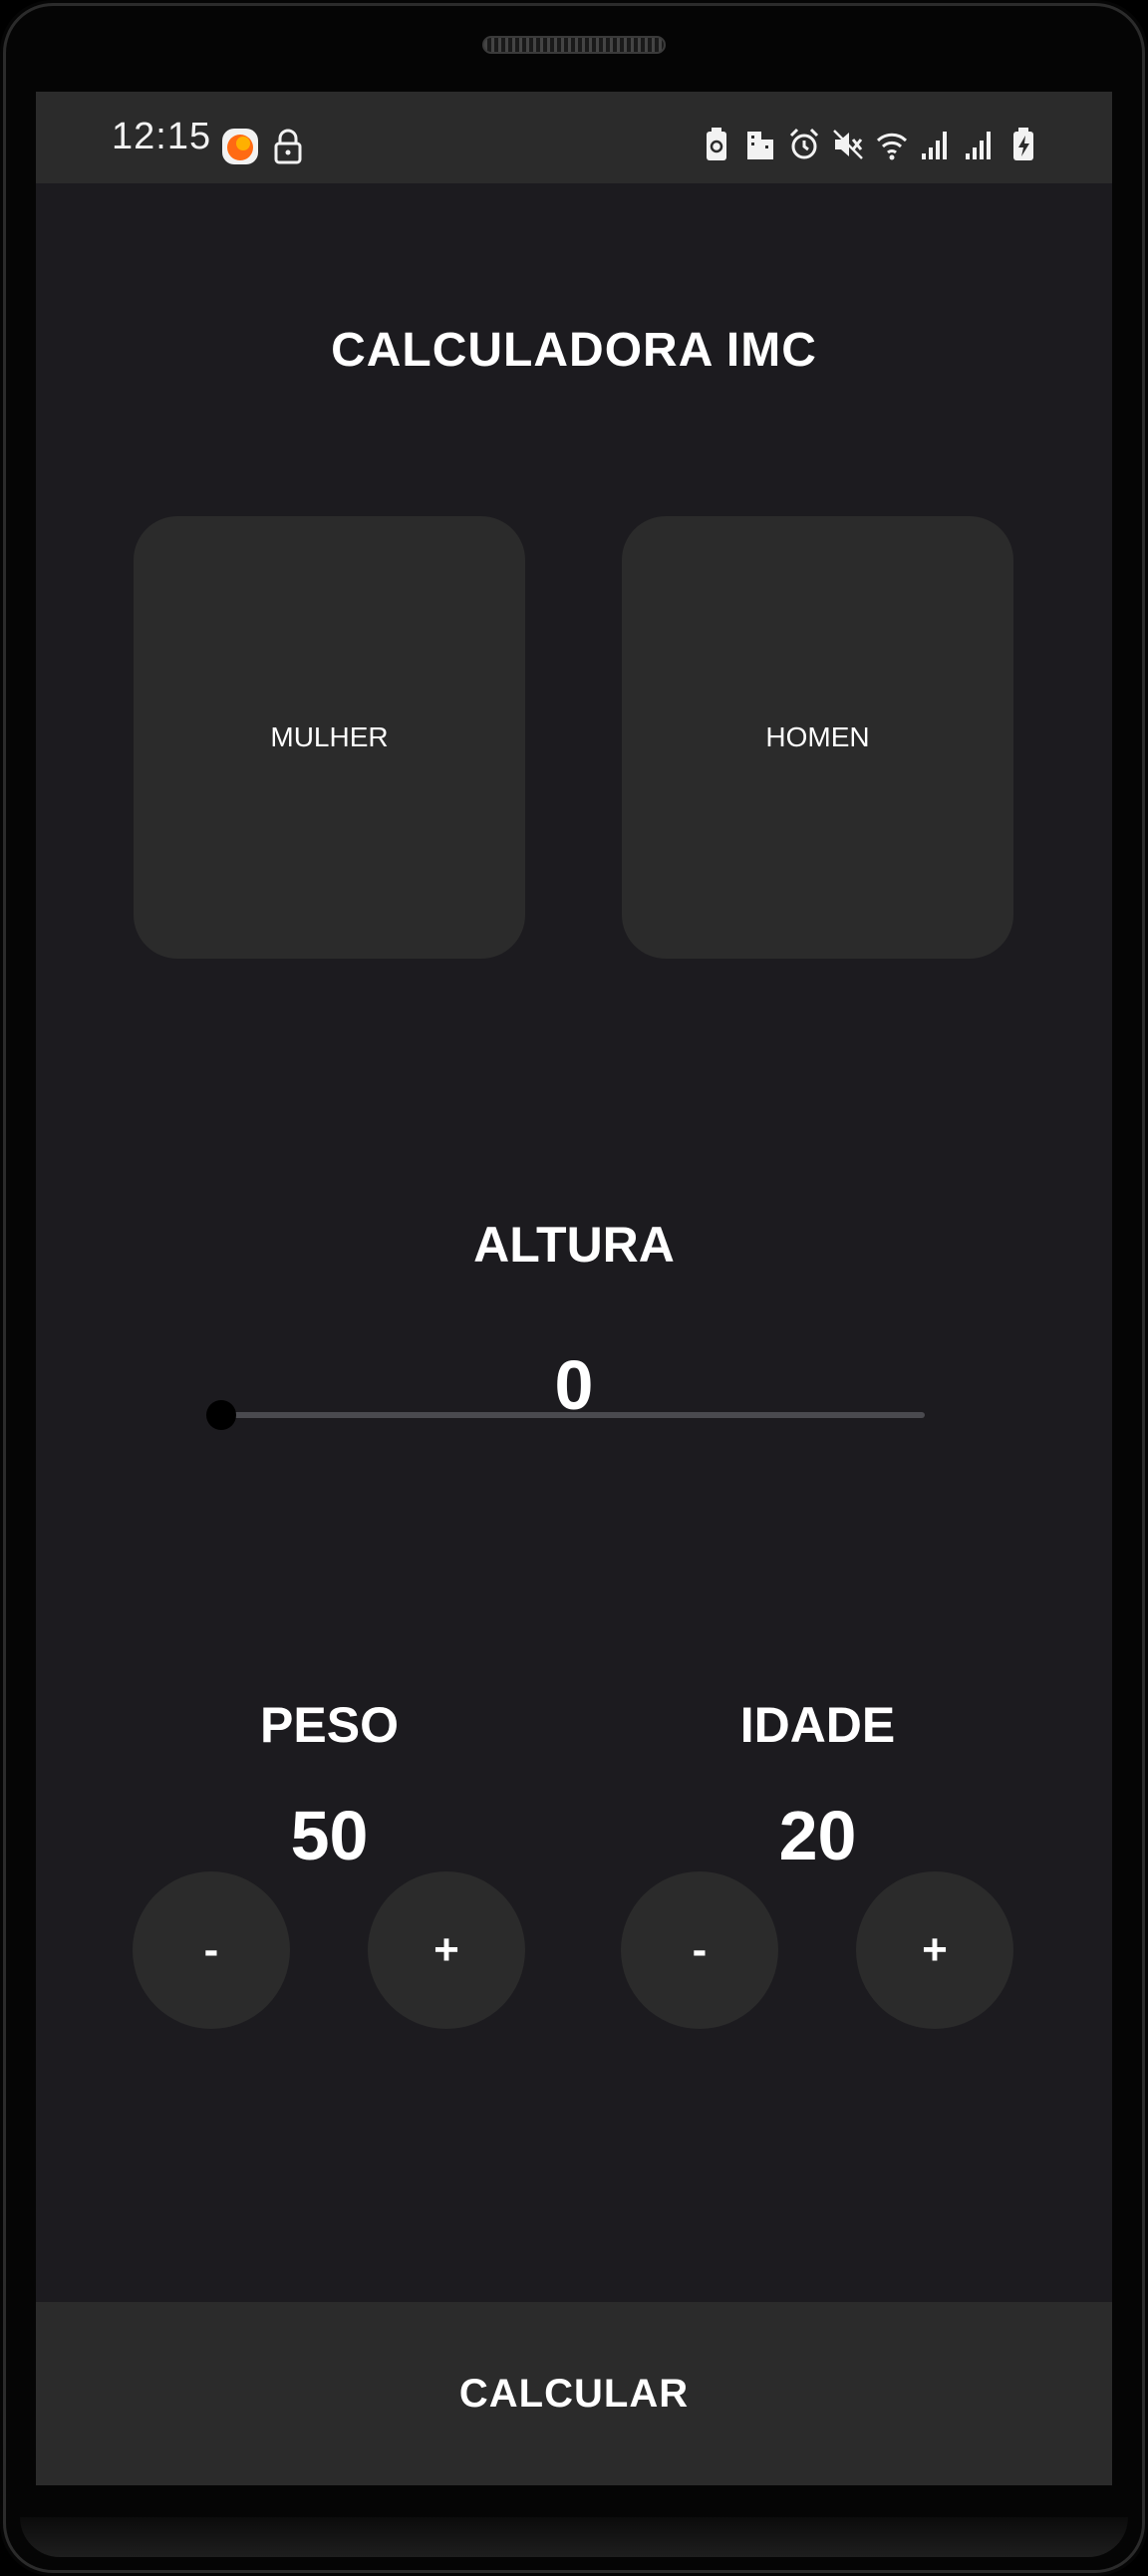  I want to click on age-increment-label: +, so click(935, 1949).